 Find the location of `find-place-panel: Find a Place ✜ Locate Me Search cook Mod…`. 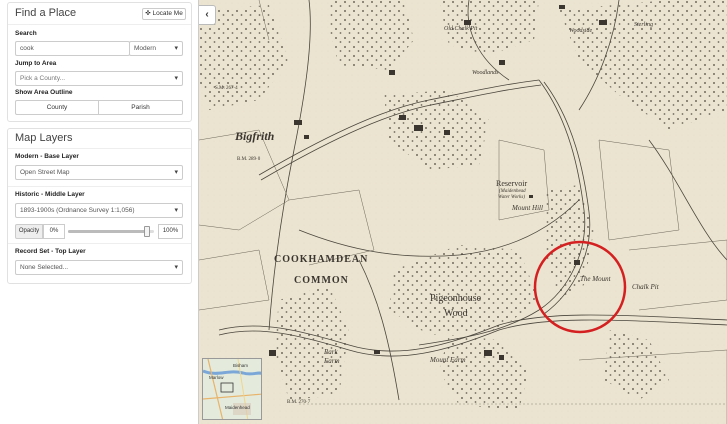

find-place-panel: Find a Place ✜ Locate Me Search cook Mod… is located at coordinates (99, 62).